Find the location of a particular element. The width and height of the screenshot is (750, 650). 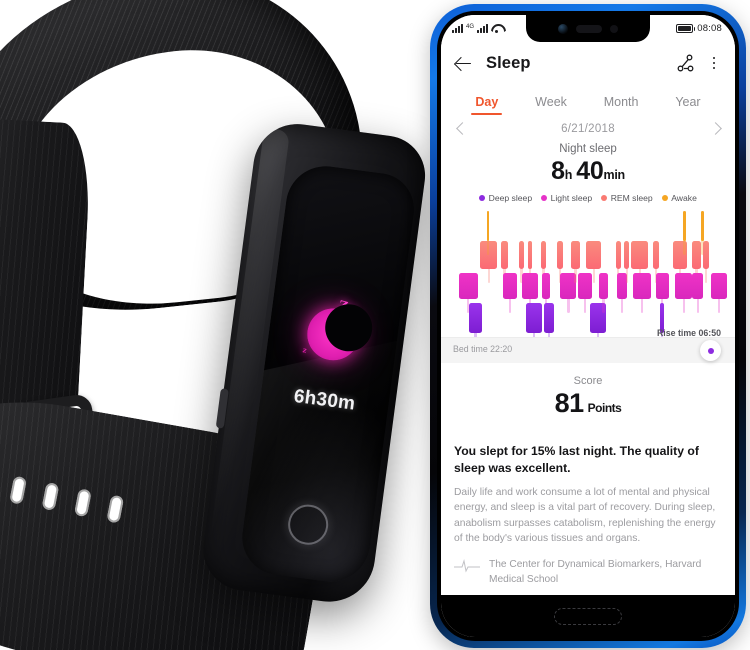

nav-pill-icon is located at coordinates (588, 616).